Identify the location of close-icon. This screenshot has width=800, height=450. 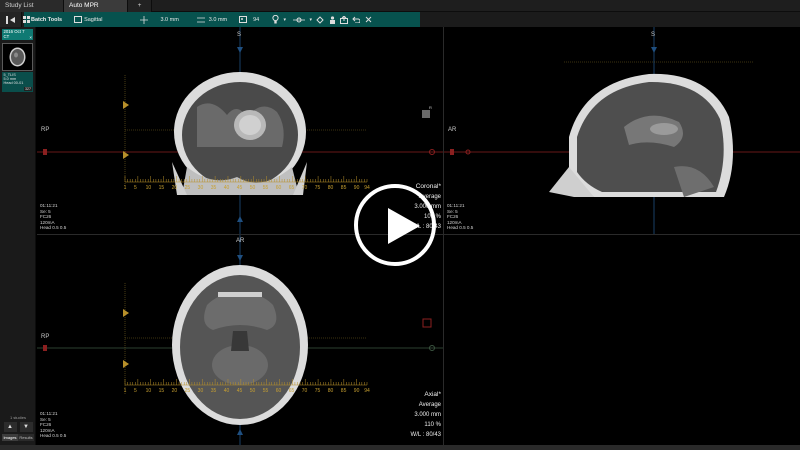
(368, 19).